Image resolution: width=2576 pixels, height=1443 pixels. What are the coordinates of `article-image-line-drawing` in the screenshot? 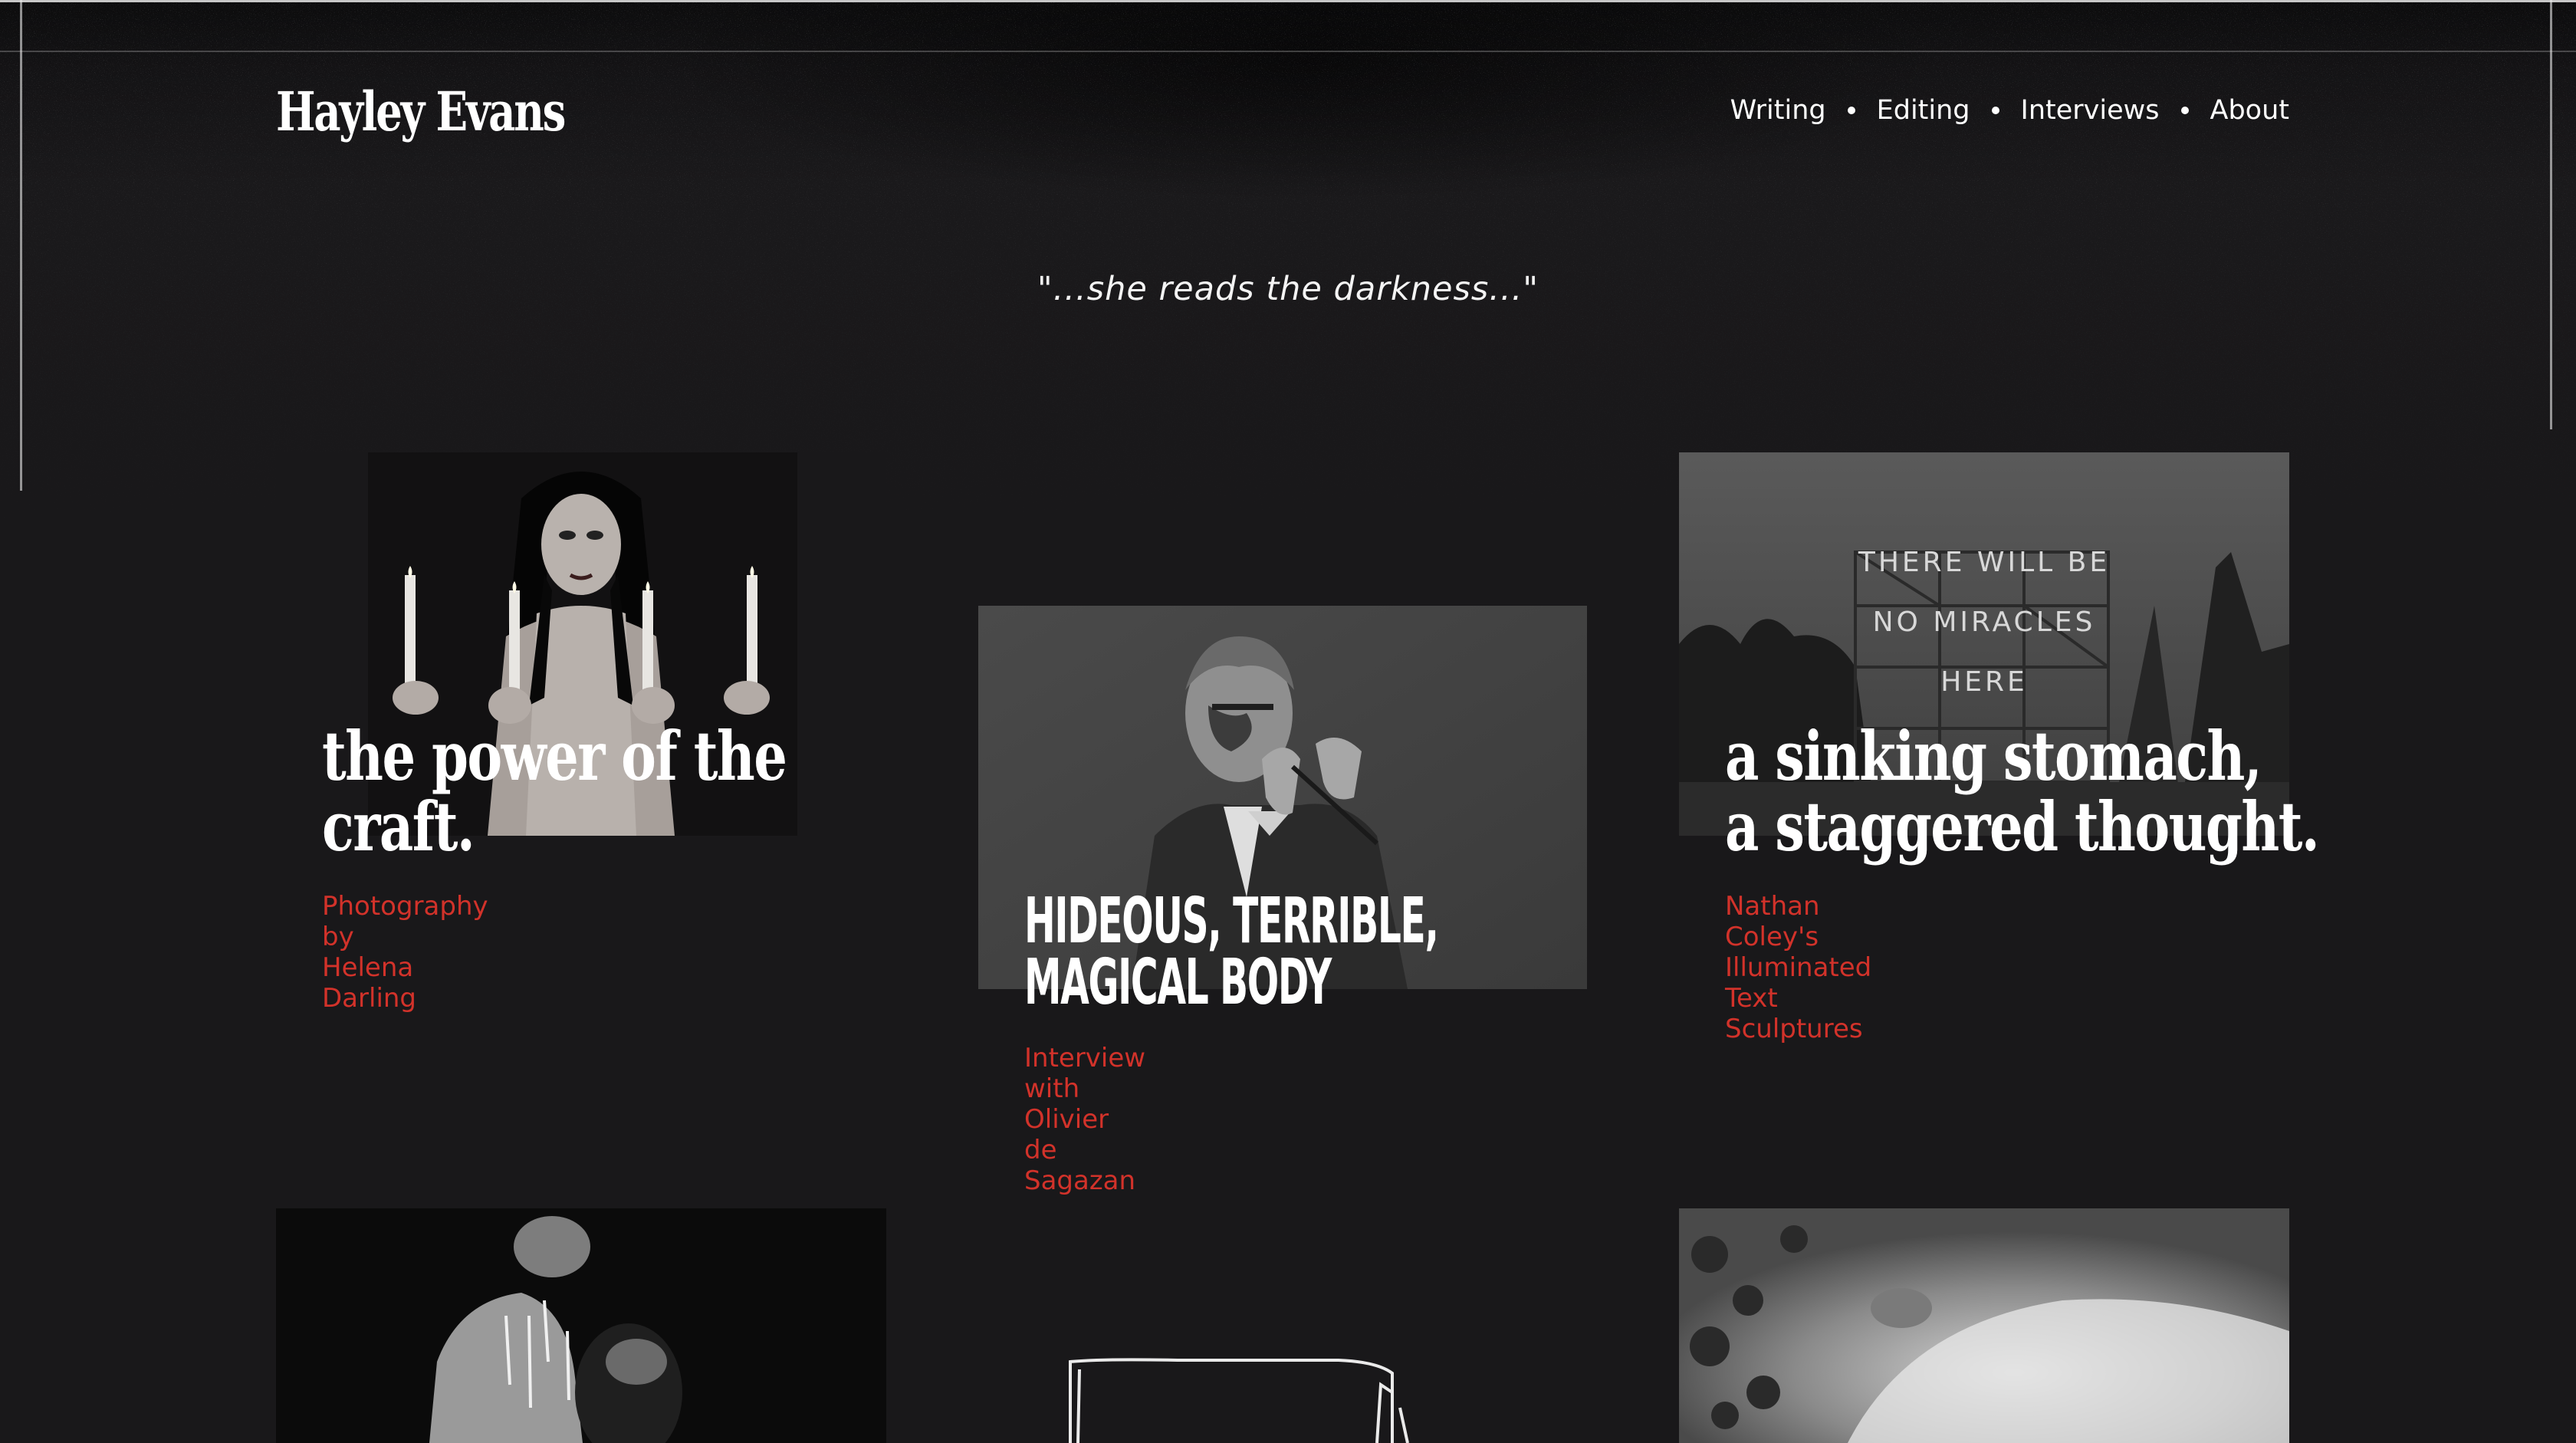 It's located at (1282, 1325).